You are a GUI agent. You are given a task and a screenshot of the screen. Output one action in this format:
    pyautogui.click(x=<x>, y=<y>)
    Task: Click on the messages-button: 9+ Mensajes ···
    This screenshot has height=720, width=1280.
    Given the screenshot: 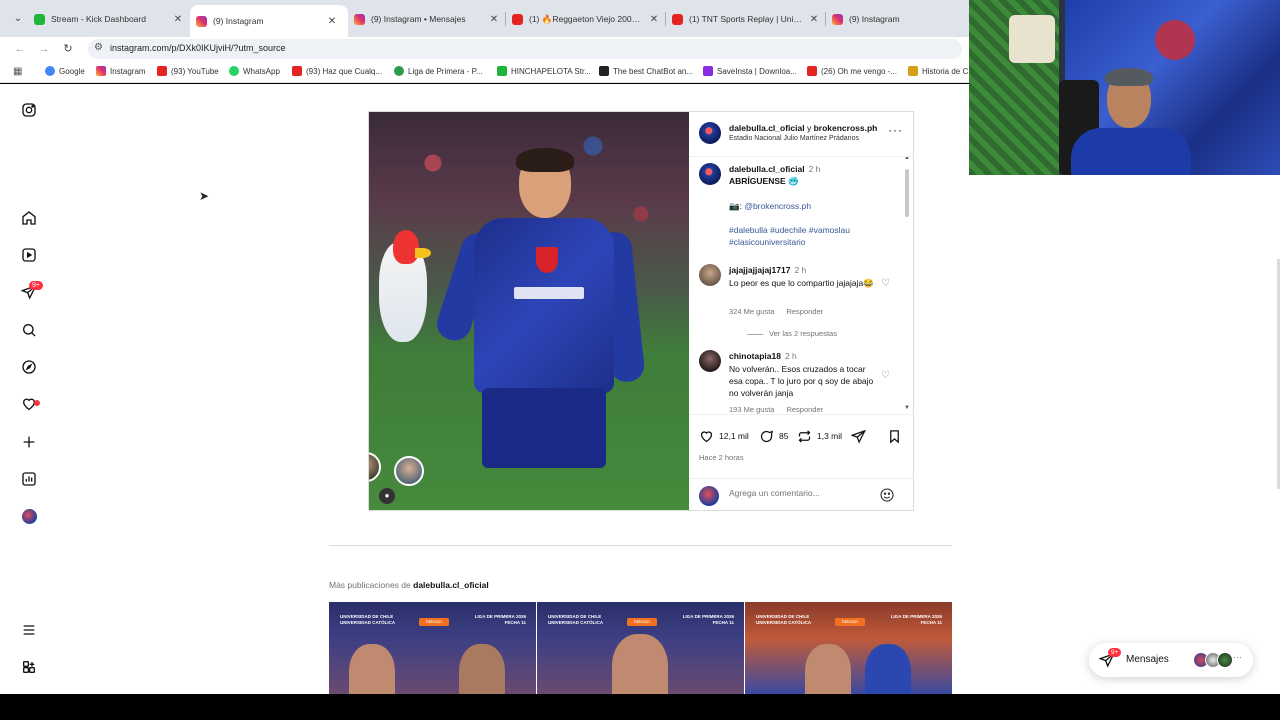 What is the action you would take?
    pyautogui.click(x=1171, y=660)
    